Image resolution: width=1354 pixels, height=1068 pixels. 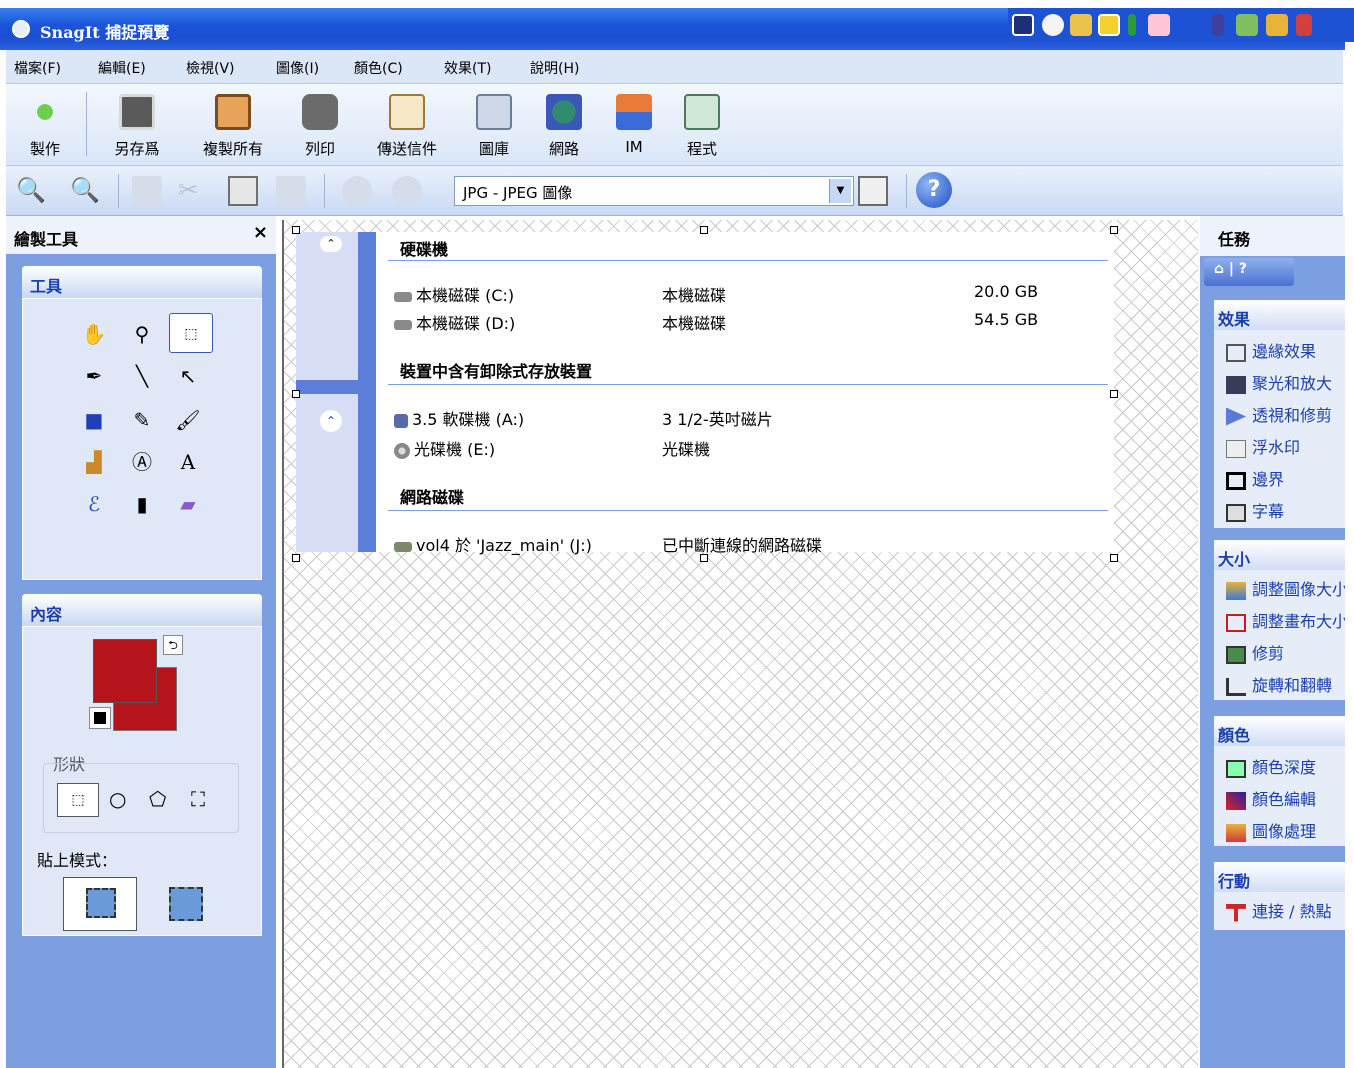 What do you see at coordinates (105, 32) in the screenshot?
I see `window-title: SnagIt 捕捉預覽` at bounding box center [105, 32].